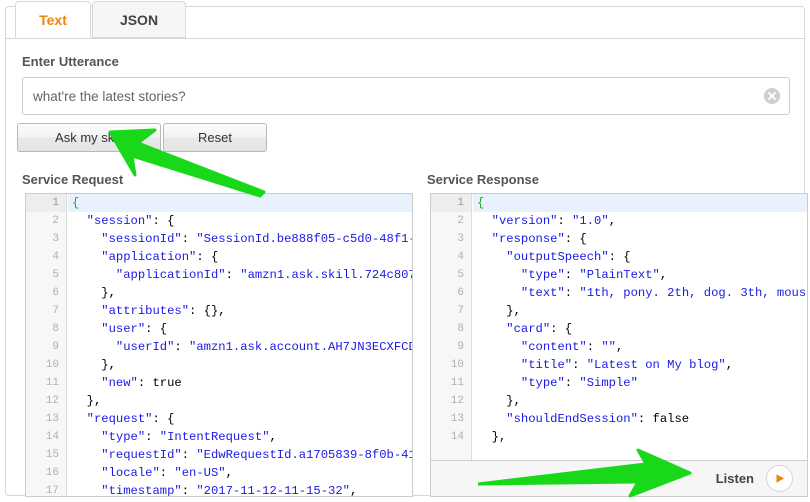 This screenshot has height=502, width=810. What do you see at coordinates (141, 383) in the screenshot?
I see `code-line: "new": true` at bounding box center [141, 383].